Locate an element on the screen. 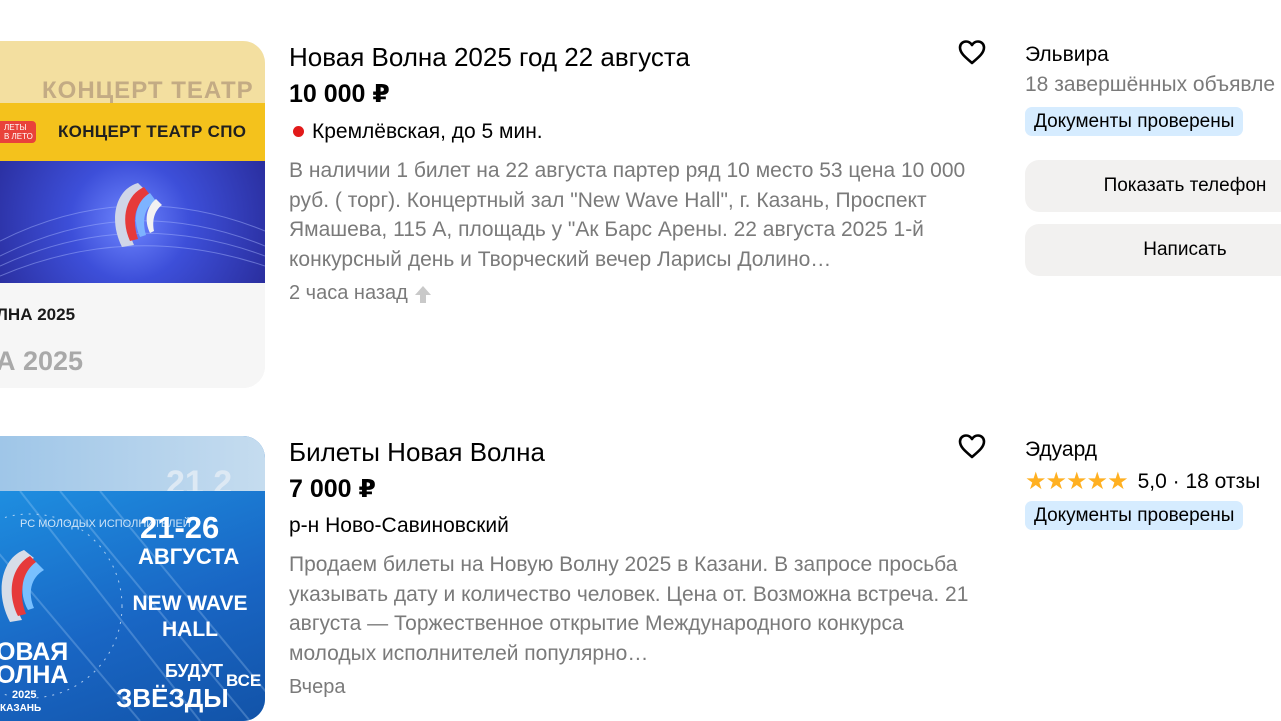 This screenshot has width=1281, height=721. rating-value: 5,0 is located at coordinates (1152, 481).